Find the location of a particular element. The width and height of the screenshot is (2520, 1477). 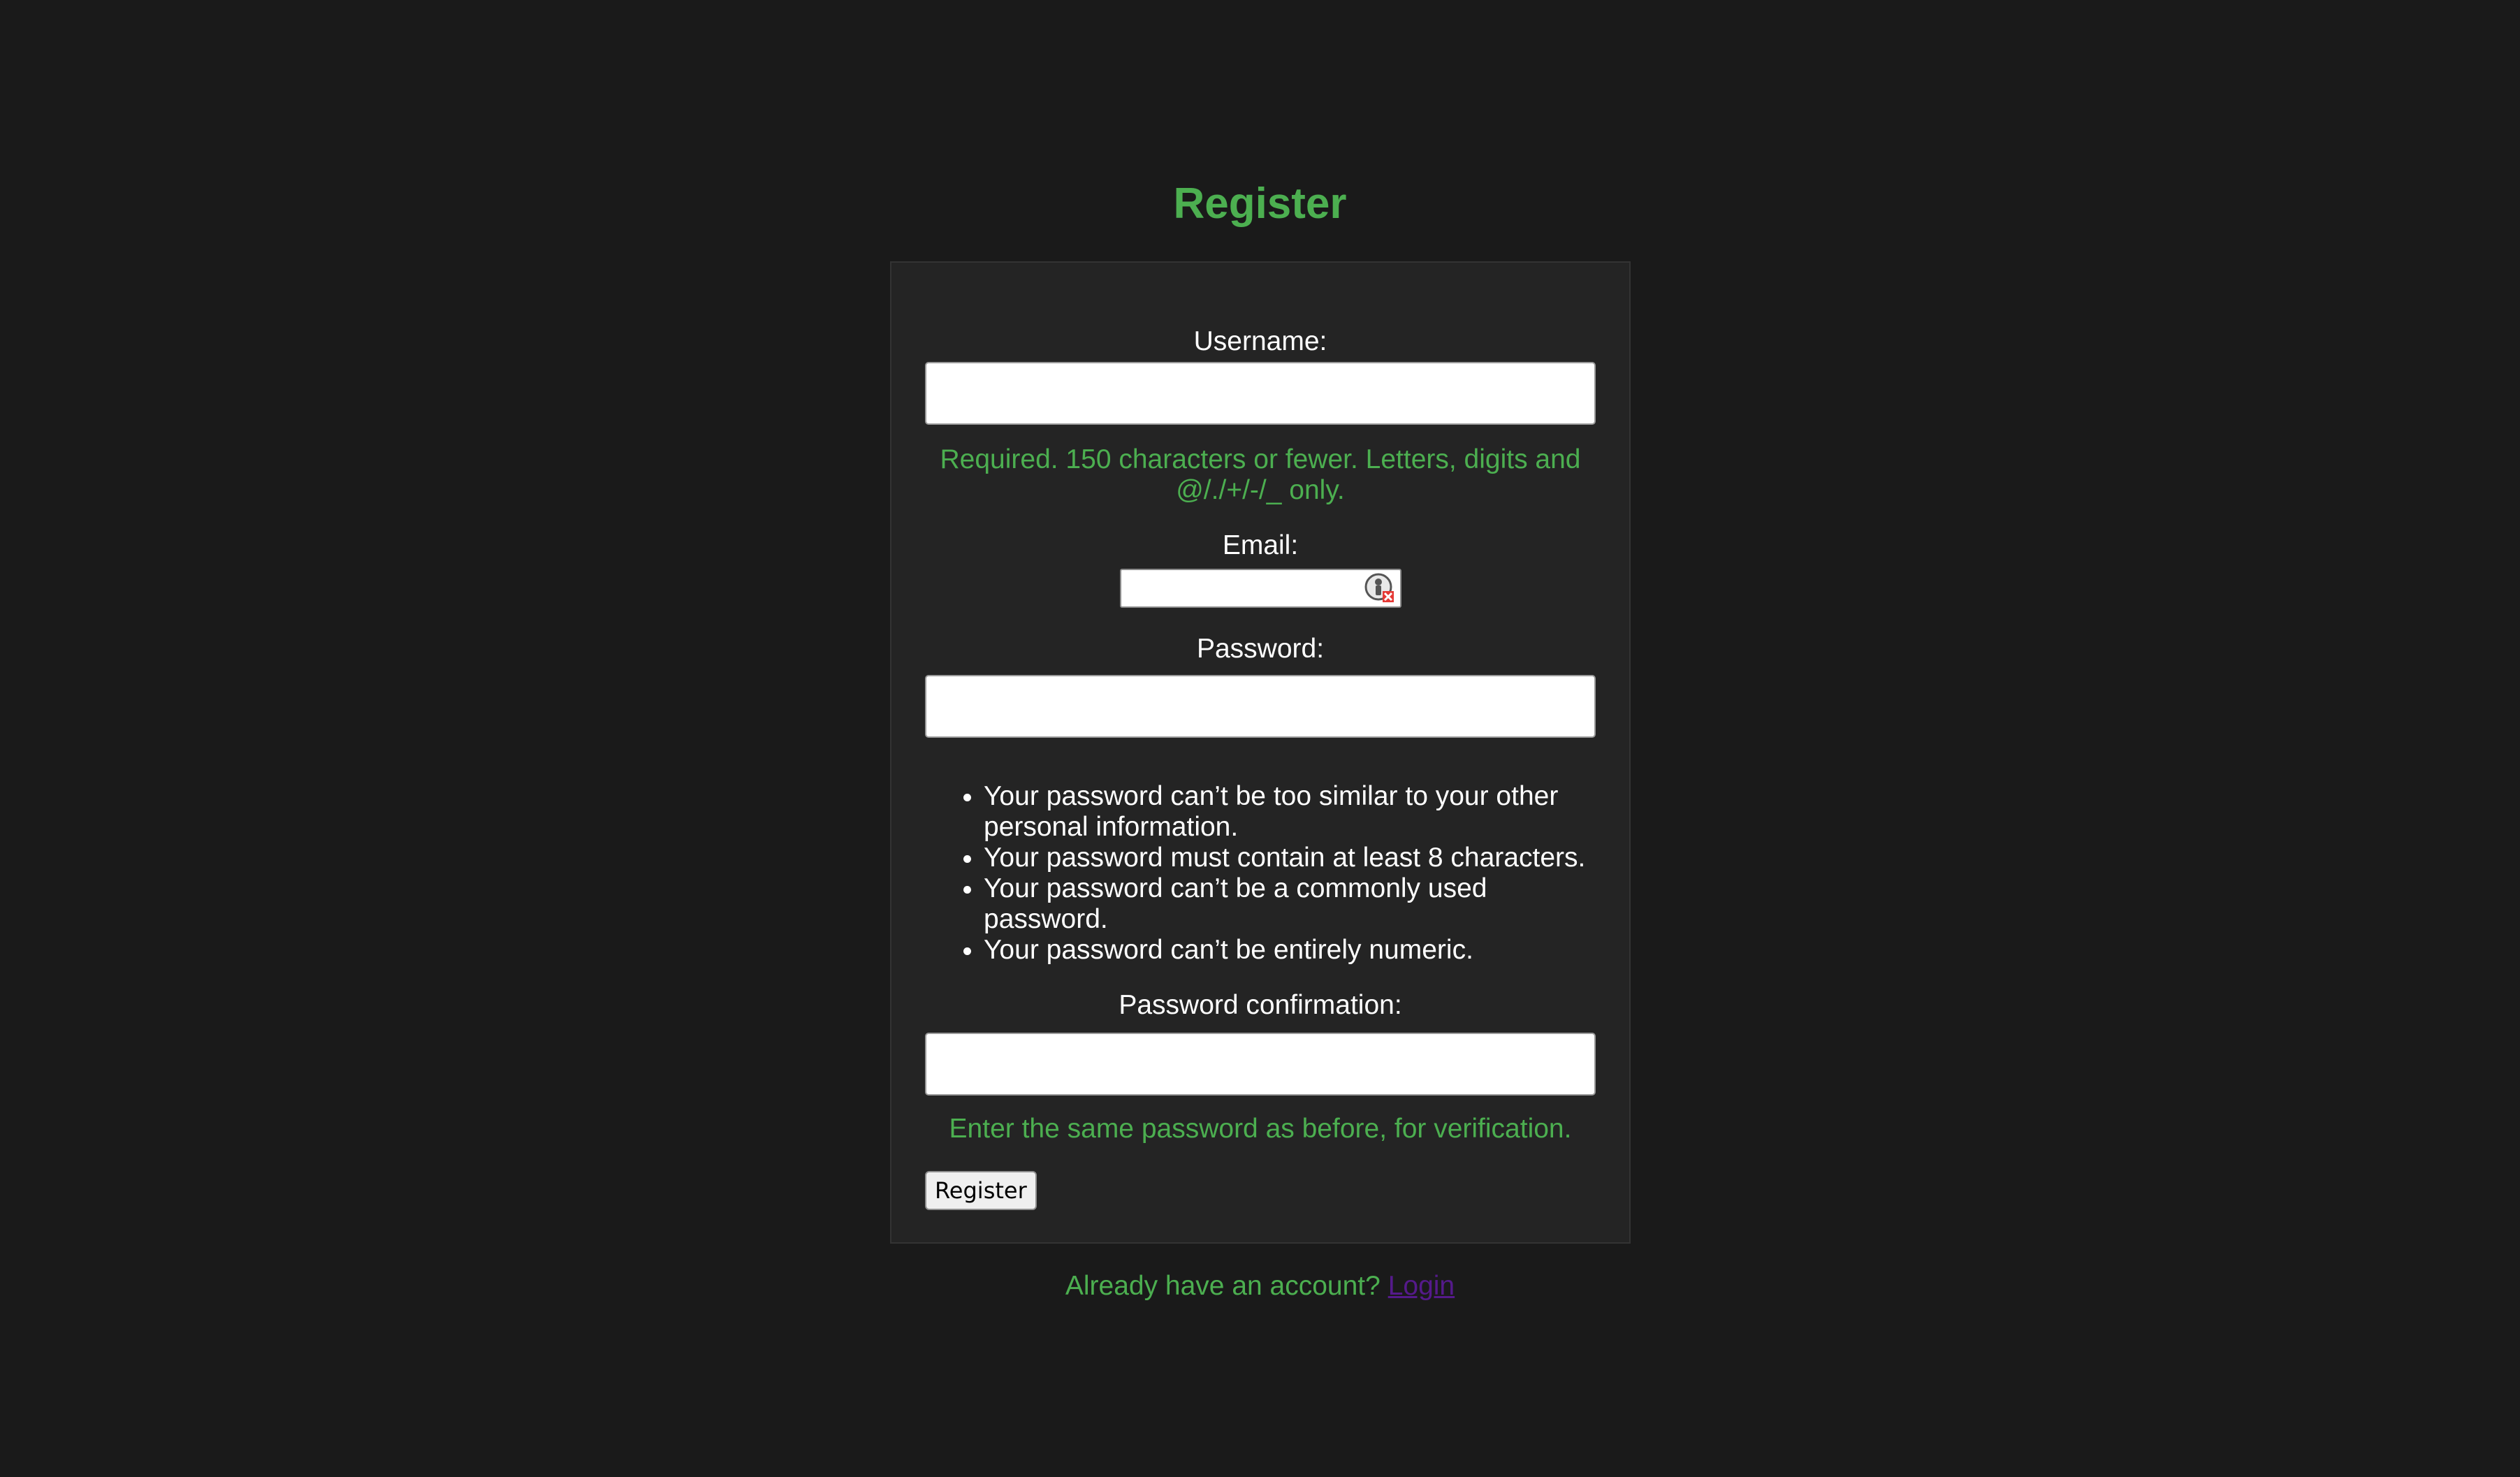

password-confirmation-label: Password confirmation: is located at coordinates (1260, 1005).